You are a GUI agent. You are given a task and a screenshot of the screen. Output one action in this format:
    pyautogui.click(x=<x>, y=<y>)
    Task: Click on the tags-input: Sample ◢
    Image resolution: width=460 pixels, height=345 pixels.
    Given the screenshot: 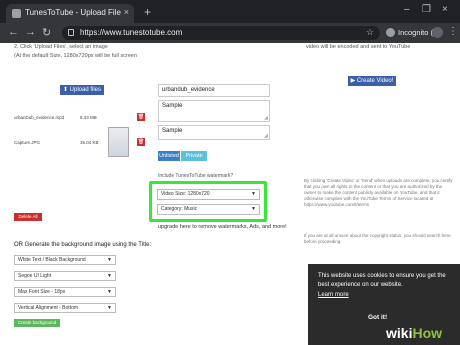 What is the action you would take?
    pyautogui.click(x=214, y=132)
    